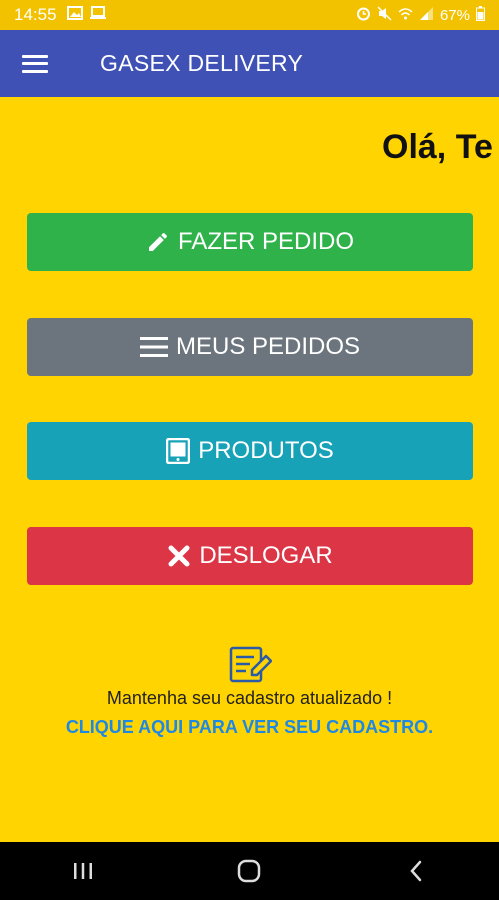 This screenshot has height=900, width=499. What do you see at coordinates (454, 15) in the screenshot?
I see `battery-text: 67%` at bounding box center [454, 15].